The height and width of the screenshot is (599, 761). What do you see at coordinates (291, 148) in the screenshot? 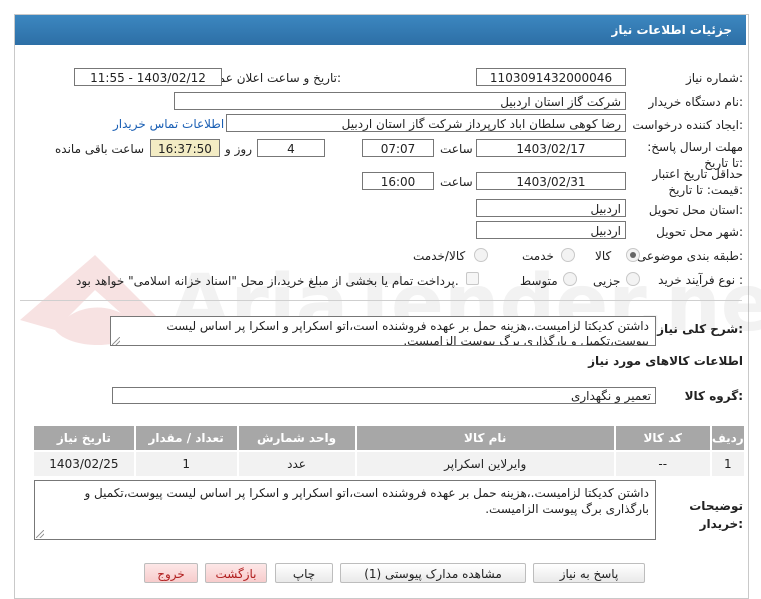
I see `days-remaining-field: 4` at bounding box center [291, 148].